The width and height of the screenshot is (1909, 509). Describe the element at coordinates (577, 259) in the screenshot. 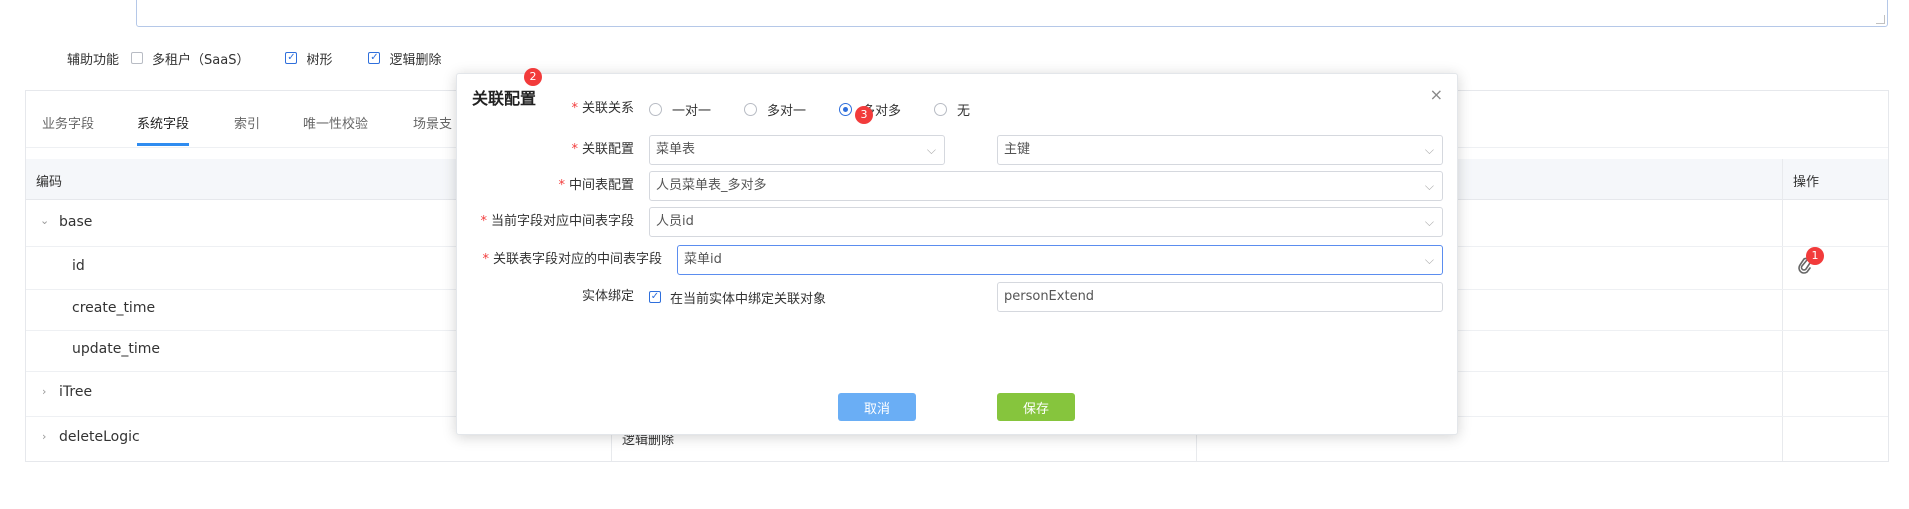

I see `related-field-label-text: 关联表字段对应的中间表字段` at that location.